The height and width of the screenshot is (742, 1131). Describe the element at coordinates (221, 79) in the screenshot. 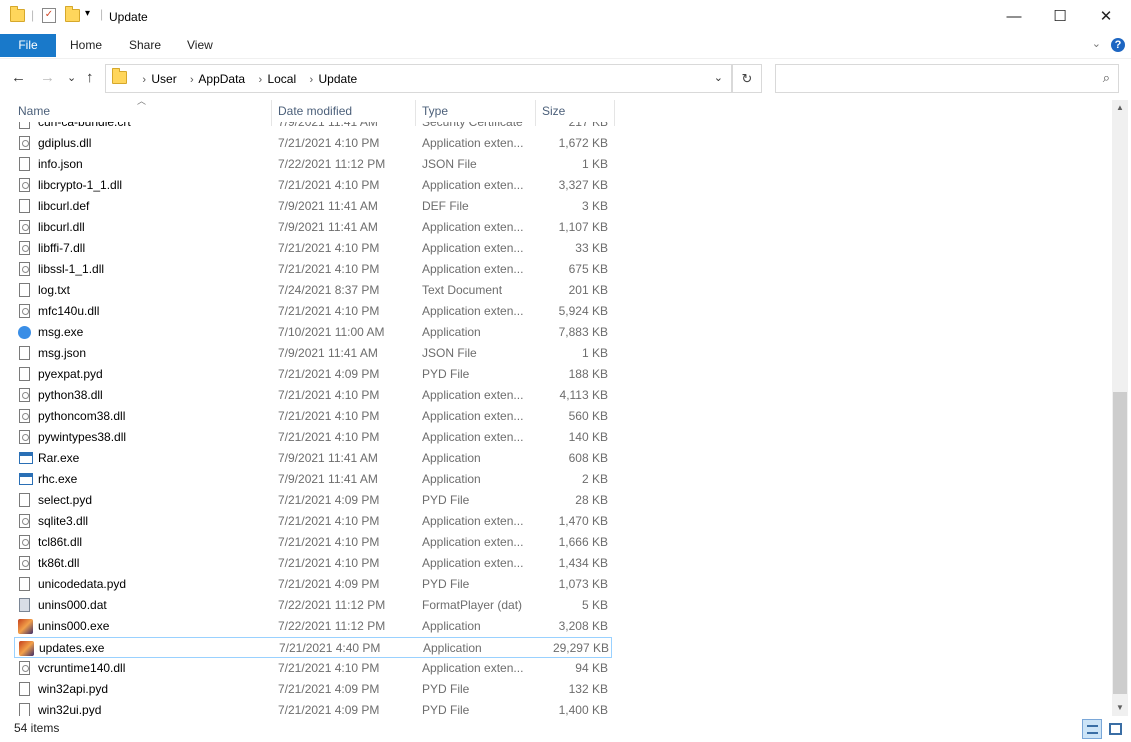

I see `breadcrumb-appdata: AppData` at that location.